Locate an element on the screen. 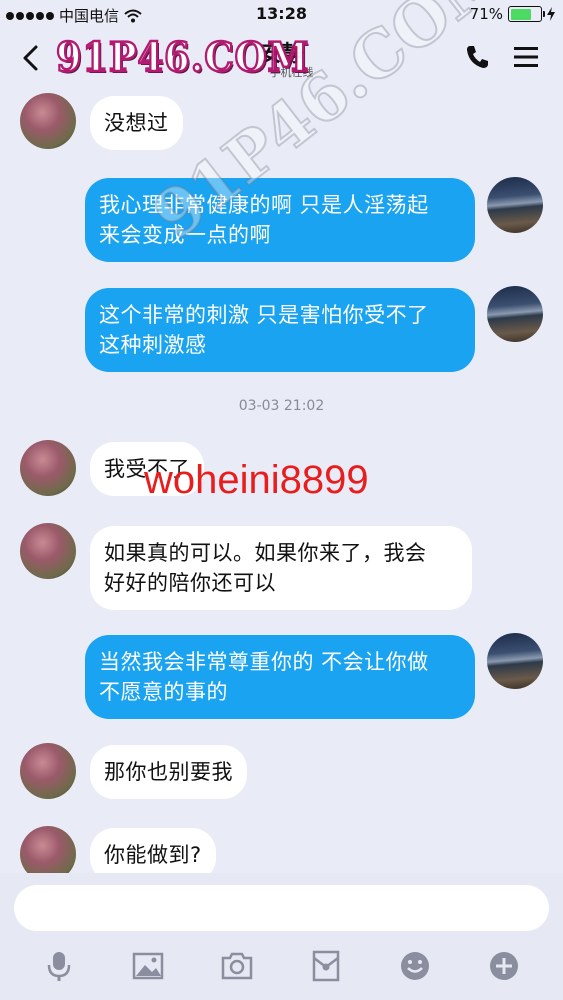 The image size is (563, 1000). camera-icon is located at coordinates (237, 966).